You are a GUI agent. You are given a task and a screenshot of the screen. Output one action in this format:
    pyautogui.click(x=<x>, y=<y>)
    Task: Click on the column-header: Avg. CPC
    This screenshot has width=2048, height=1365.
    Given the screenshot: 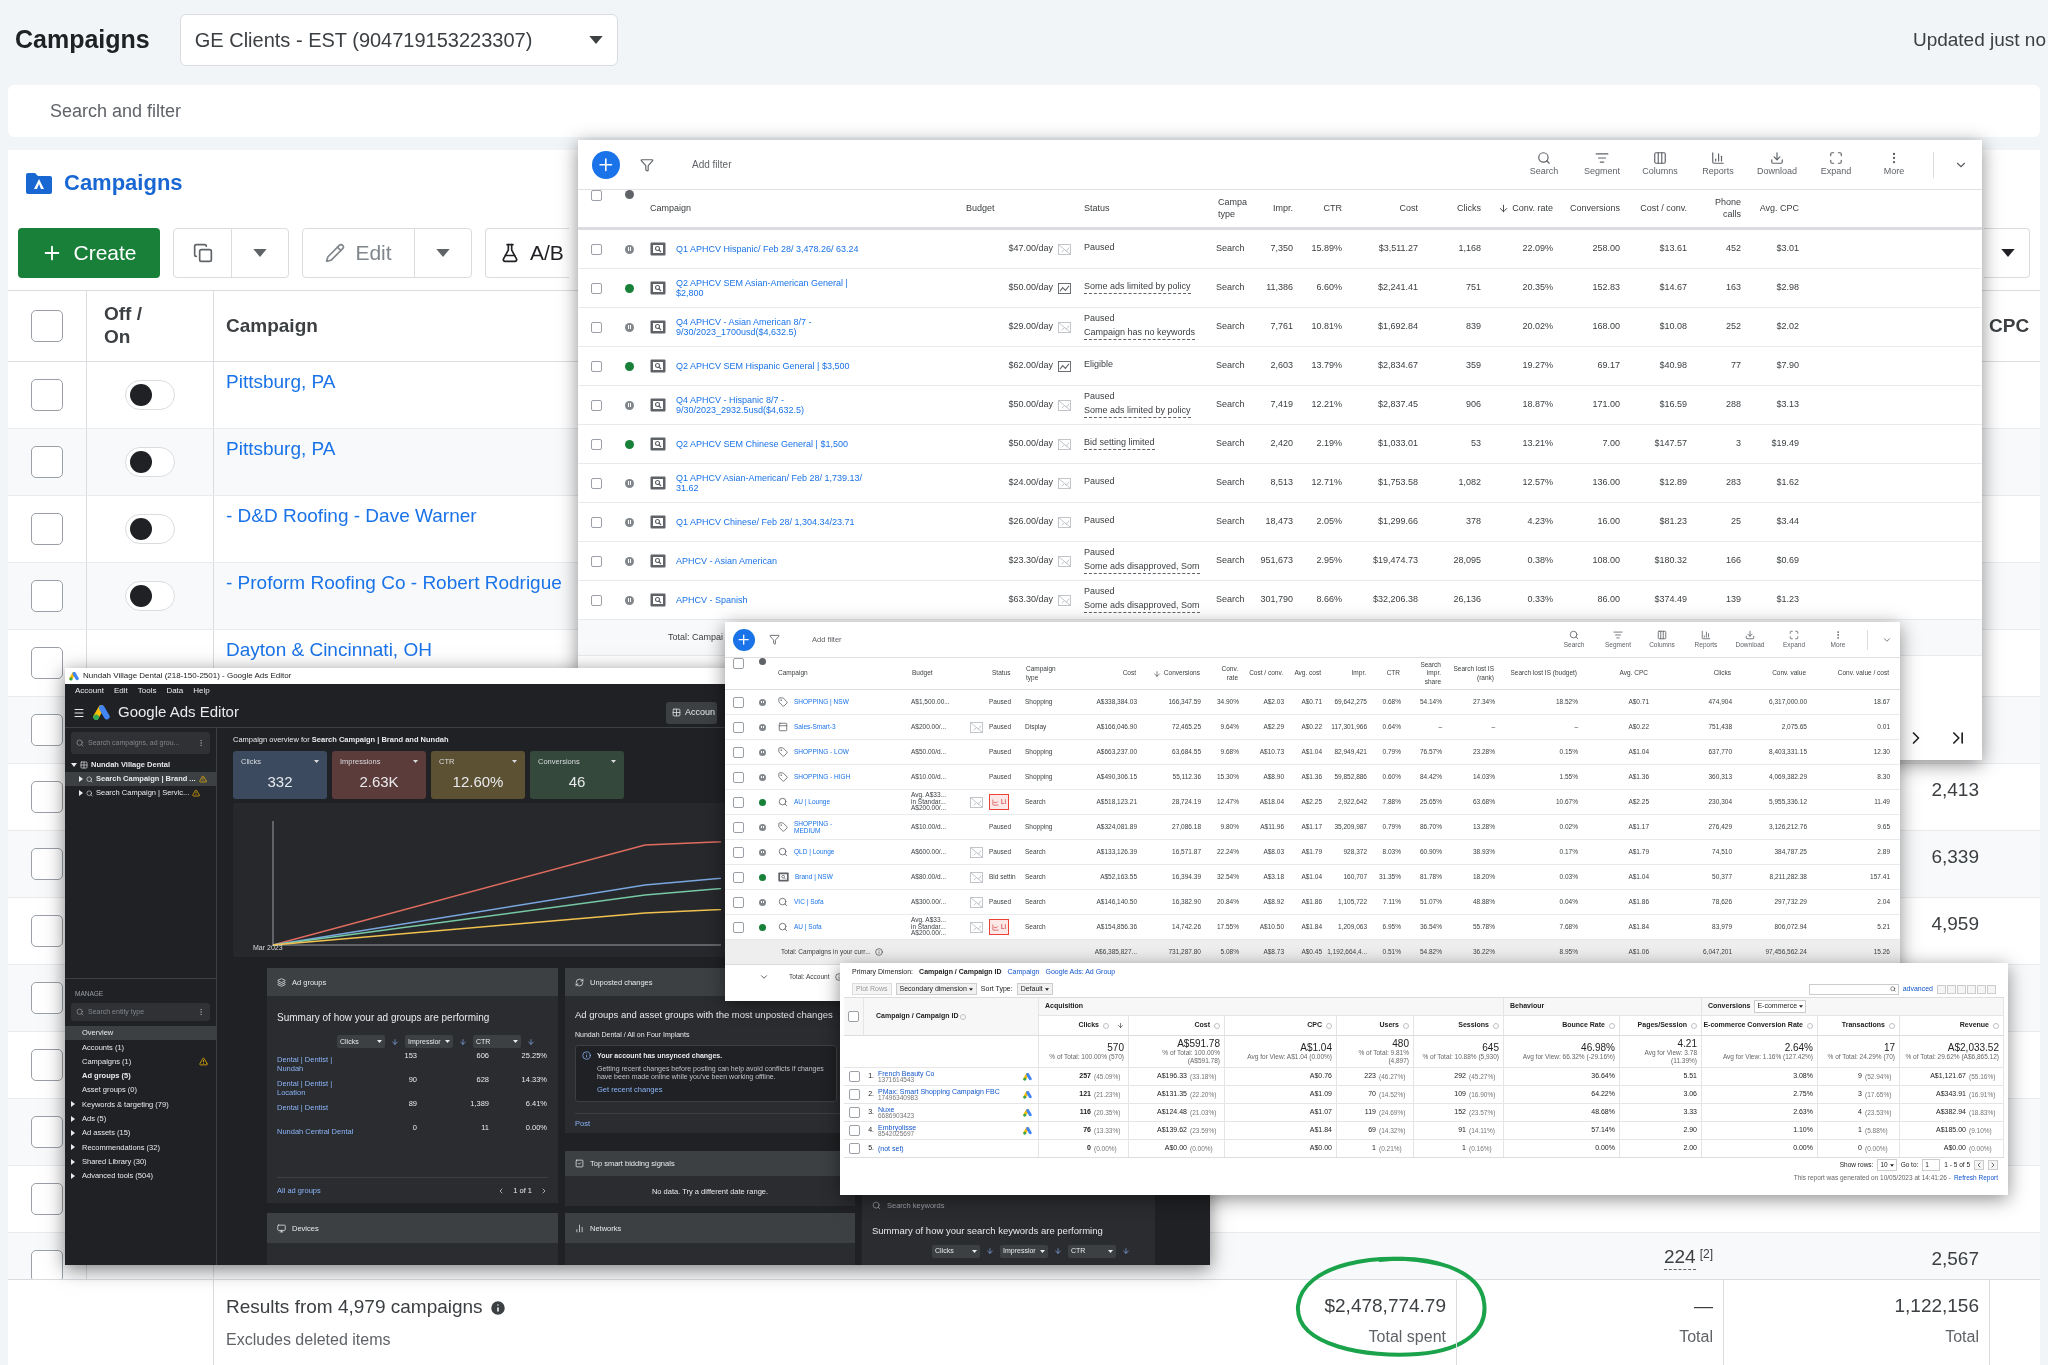 What is the action you would take?
    pyautogui.click(x=1779, y=208)
    